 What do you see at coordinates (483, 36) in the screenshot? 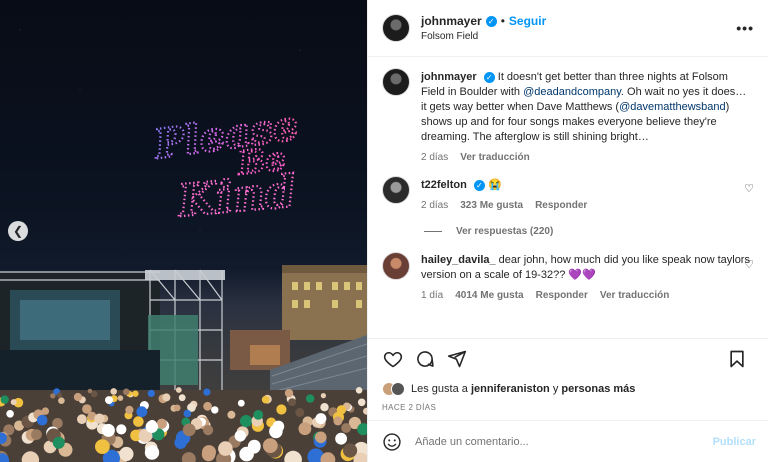
I see `location-link: Folsom Field` at bounding box center [483, 36].